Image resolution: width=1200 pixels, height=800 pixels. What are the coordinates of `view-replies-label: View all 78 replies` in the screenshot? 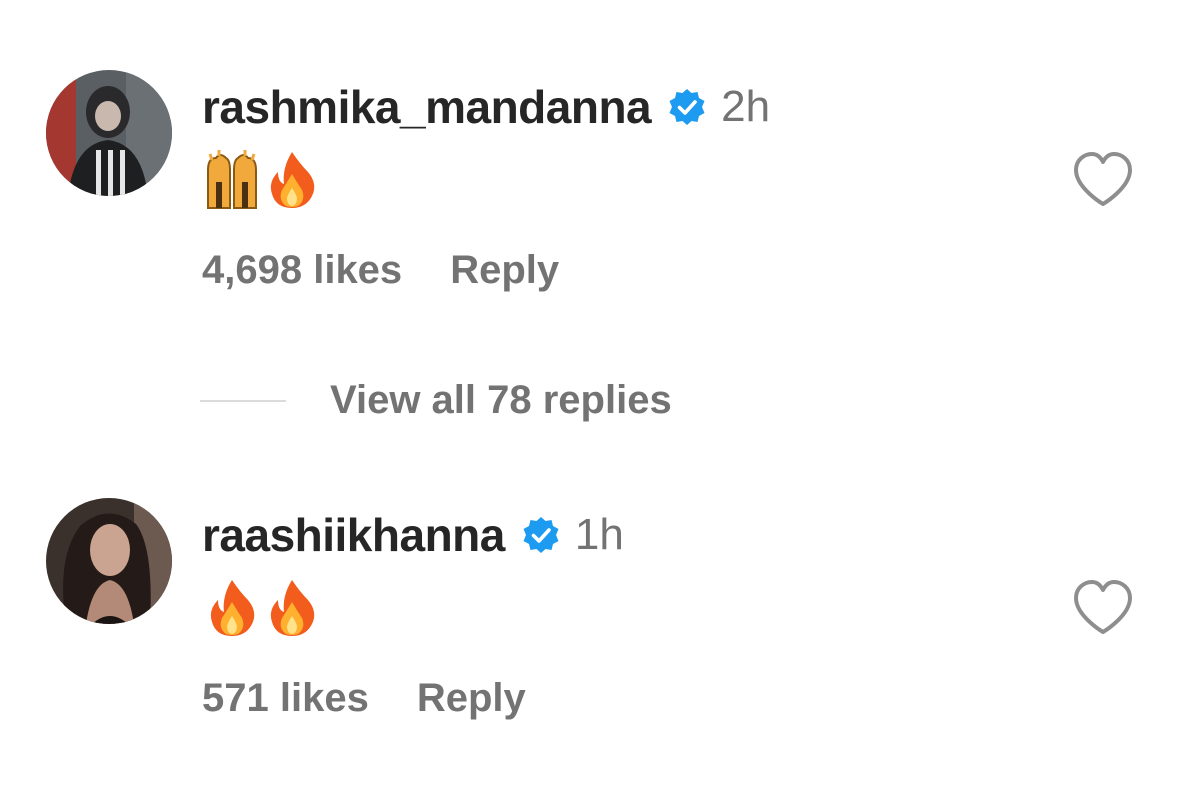 It's located at (501, 400).